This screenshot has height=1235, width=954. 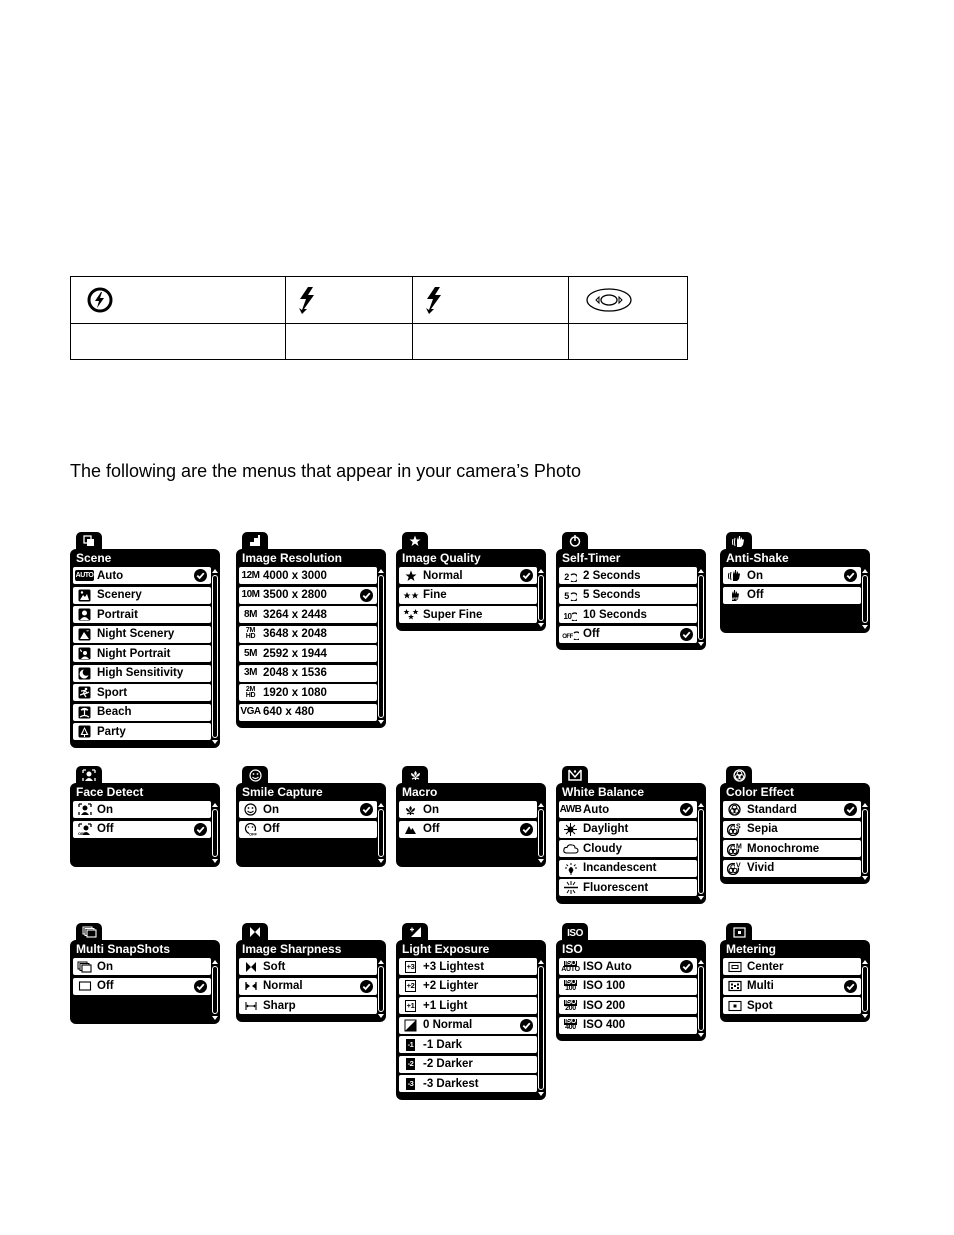 What do you see at coordinates (575, 775) in the screenshot?
I see `white-balance-tab` at bounding box center [575, 775].